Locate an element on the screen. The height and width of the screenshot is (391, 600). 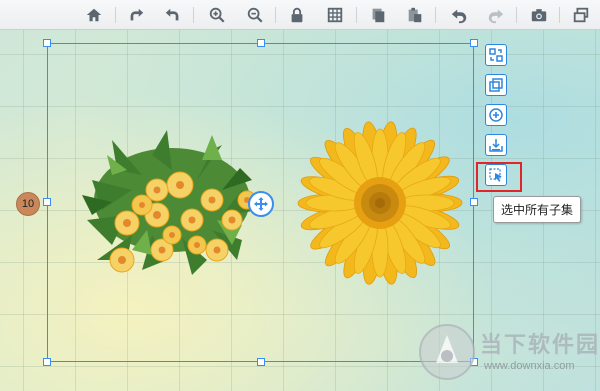
add-icon is located at coordinates (496, 115).